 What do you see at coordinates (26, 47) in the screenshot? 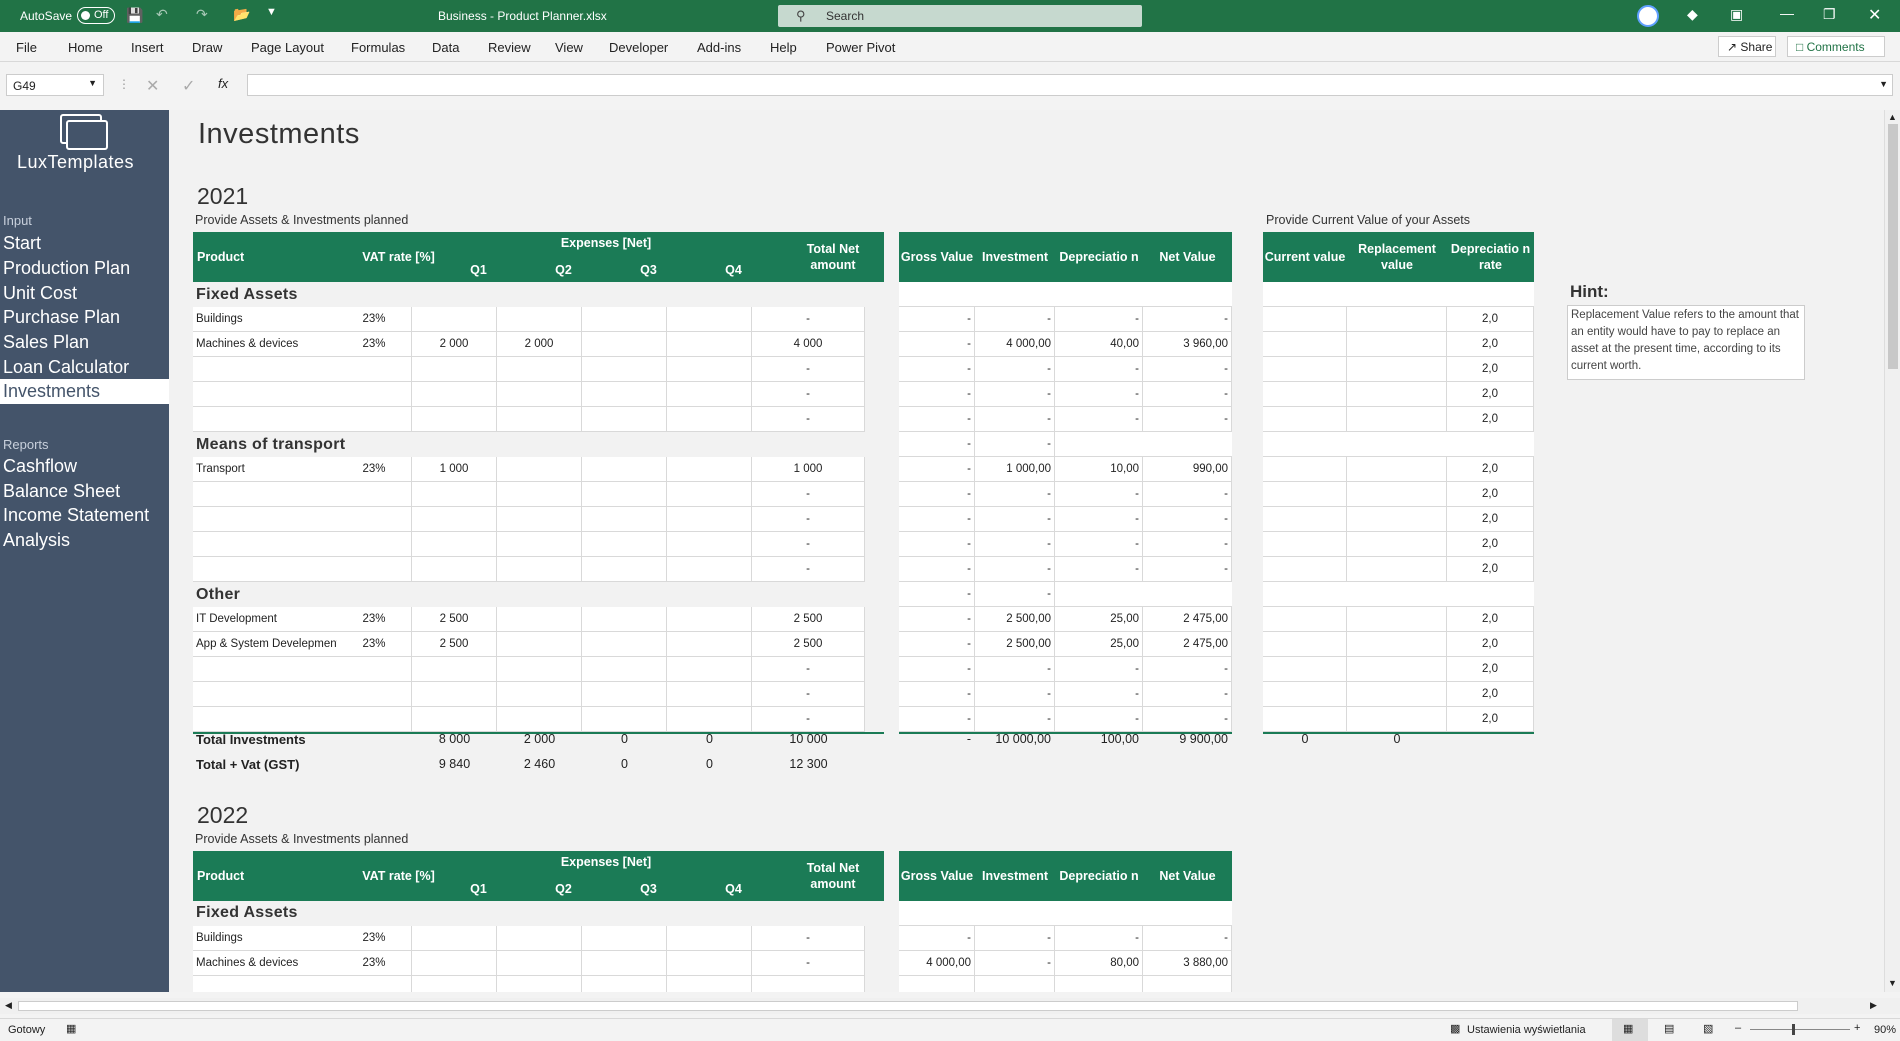
I see `tab-file: File` at bounding box center [26, 47].